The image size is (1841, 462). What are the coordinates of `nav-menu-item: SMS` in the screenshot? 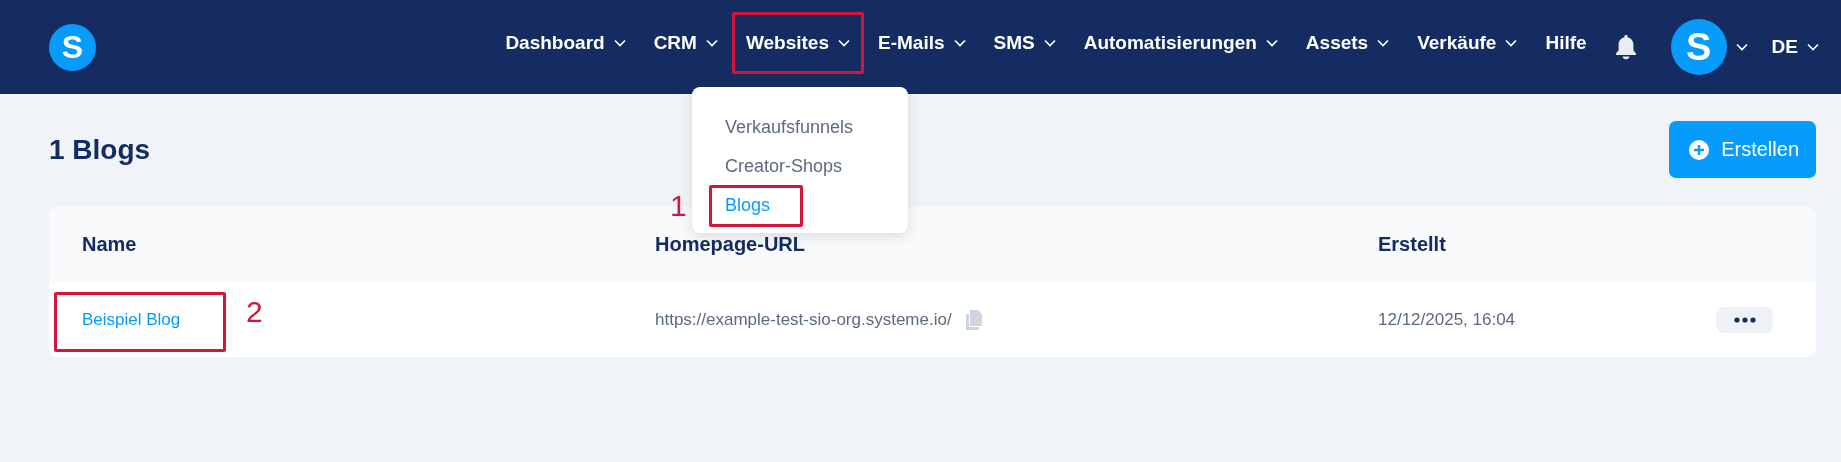 It's located at (1024, 43).